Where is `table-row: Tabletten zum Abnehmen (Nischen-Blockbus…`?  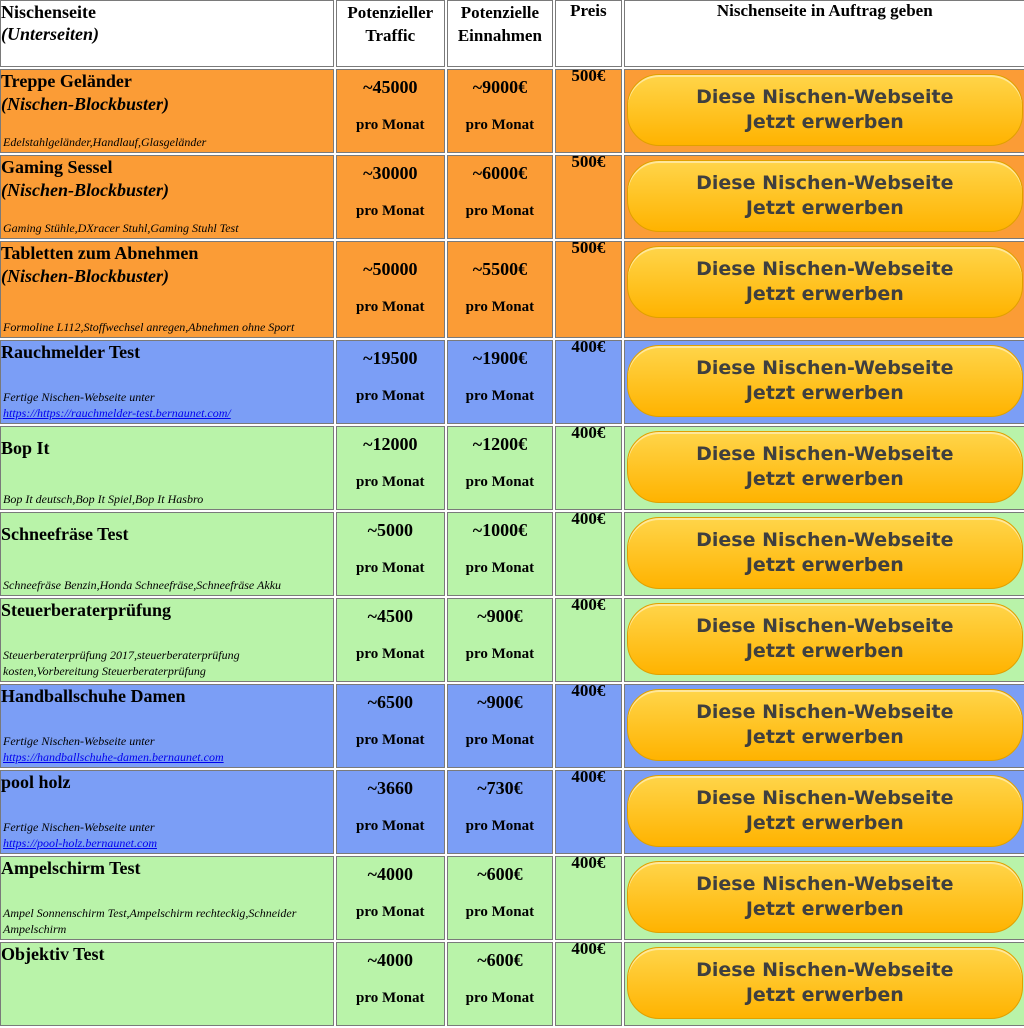 table-row: Tabletten zum Abnehmen (Nischen-Blockbus… is located at coordinates (512, 288).